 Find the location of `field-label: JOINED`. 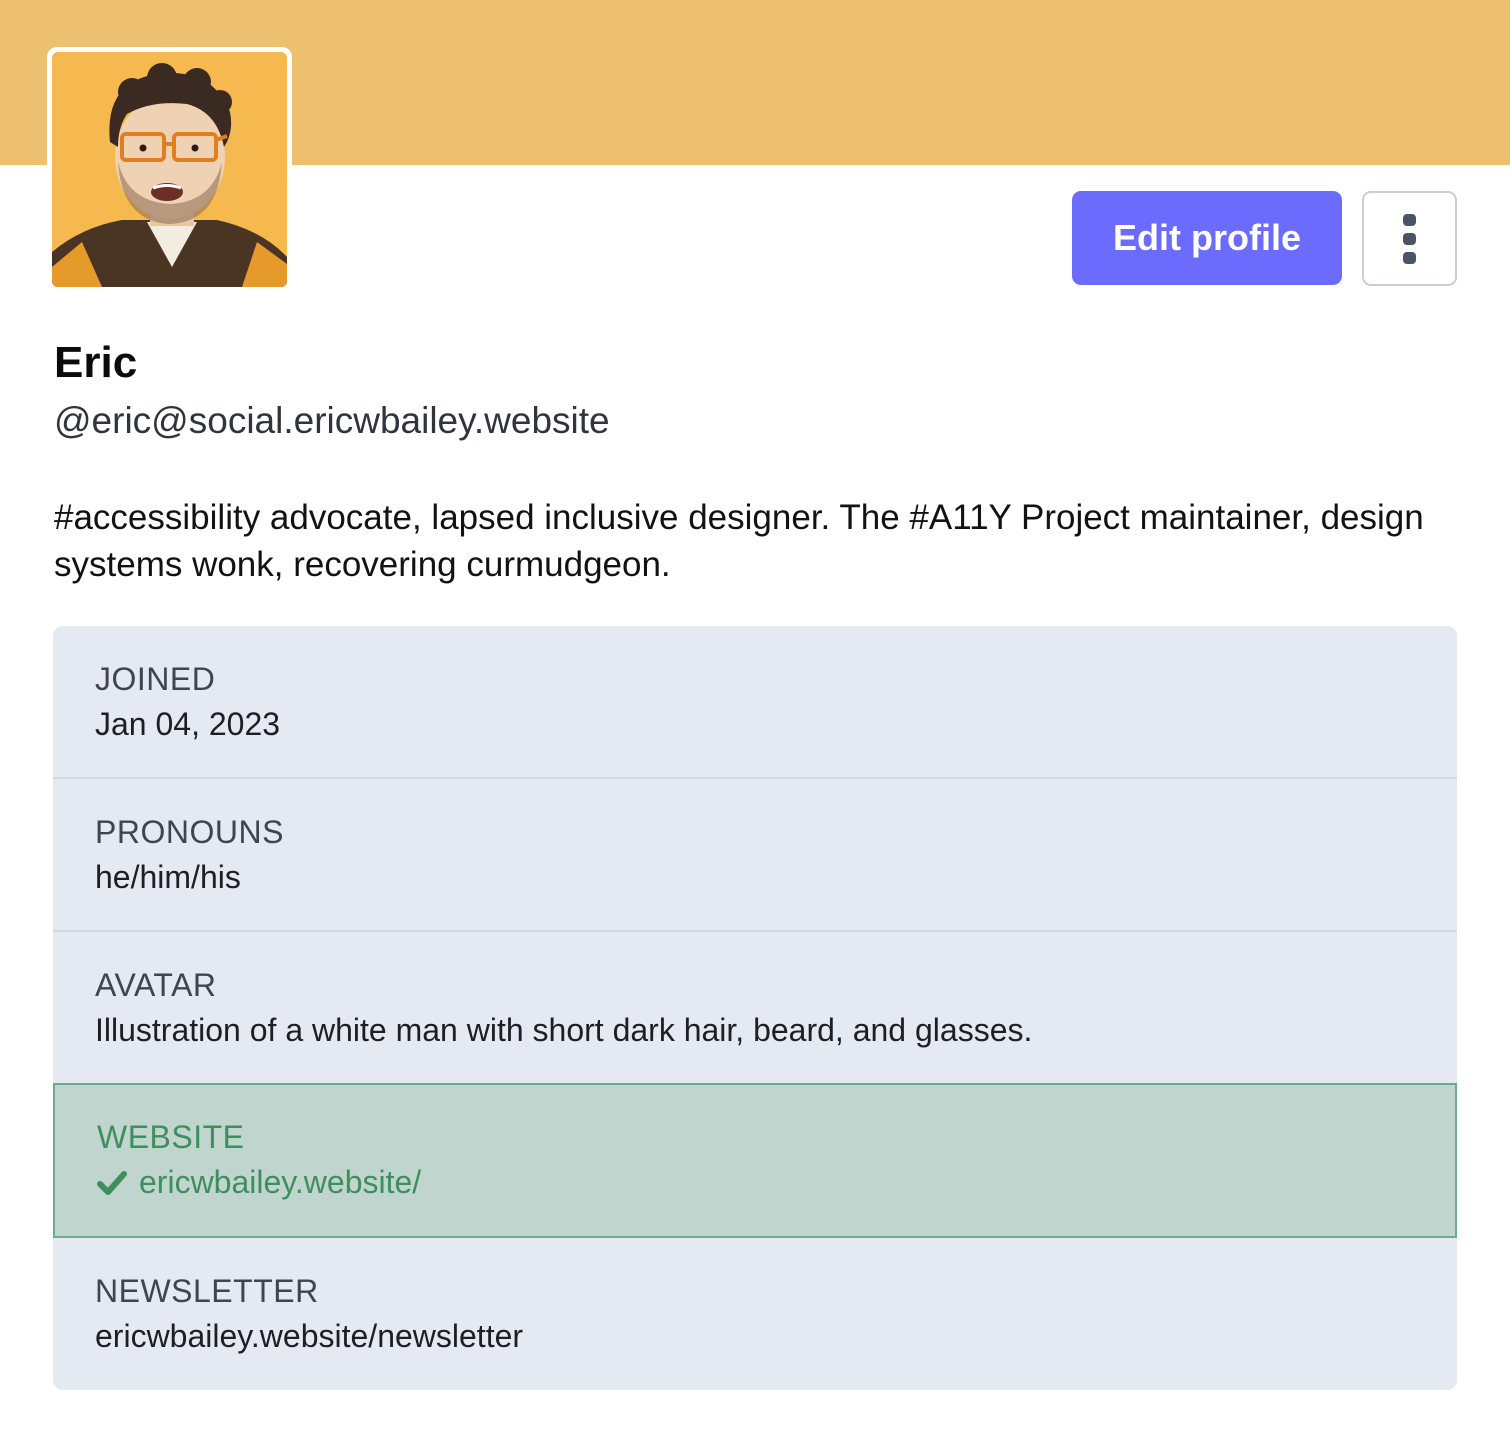

field-label: JOINED is located at coordinates (155, 679).